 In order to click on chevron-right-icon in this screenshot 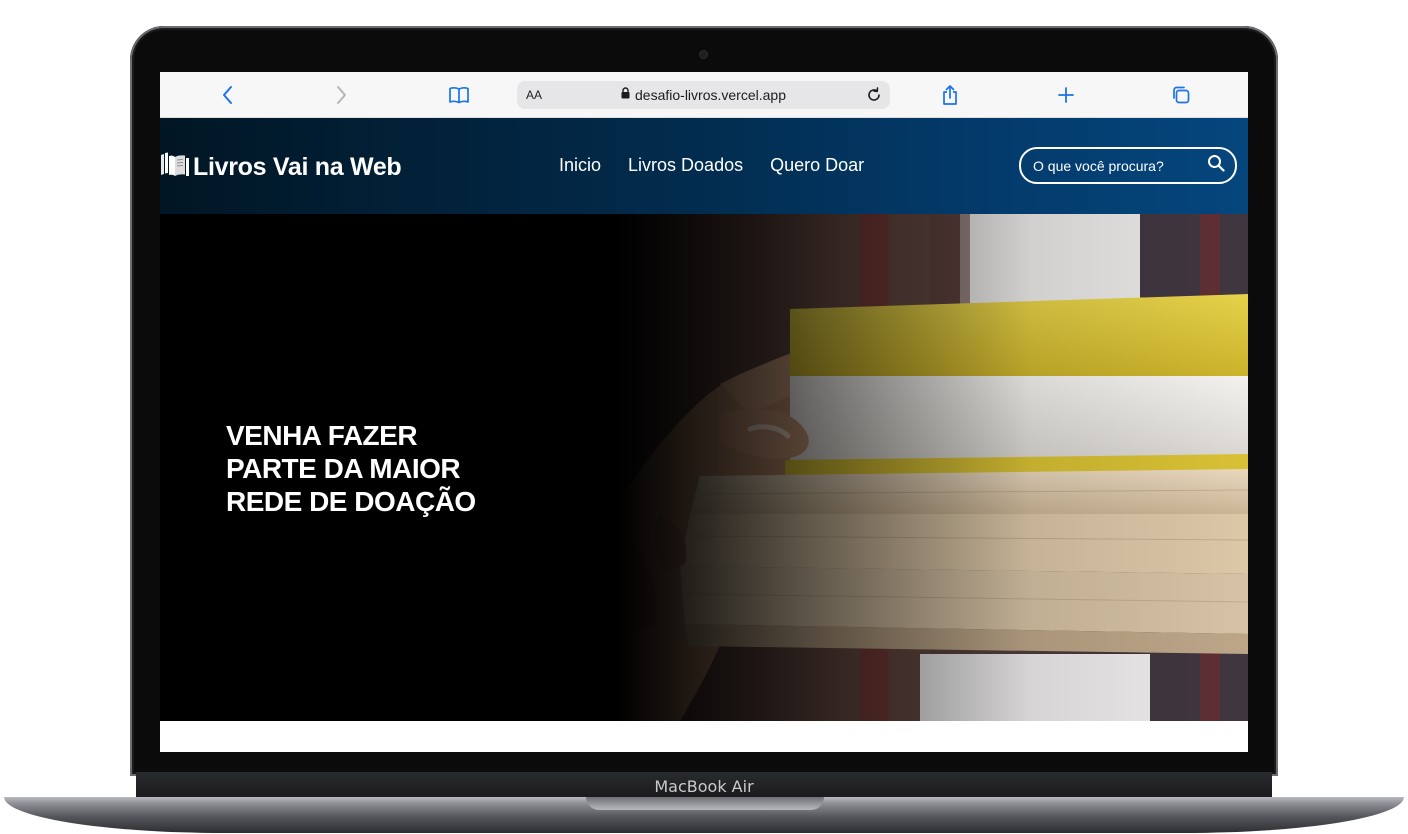, I will do `click(342, 95)`.